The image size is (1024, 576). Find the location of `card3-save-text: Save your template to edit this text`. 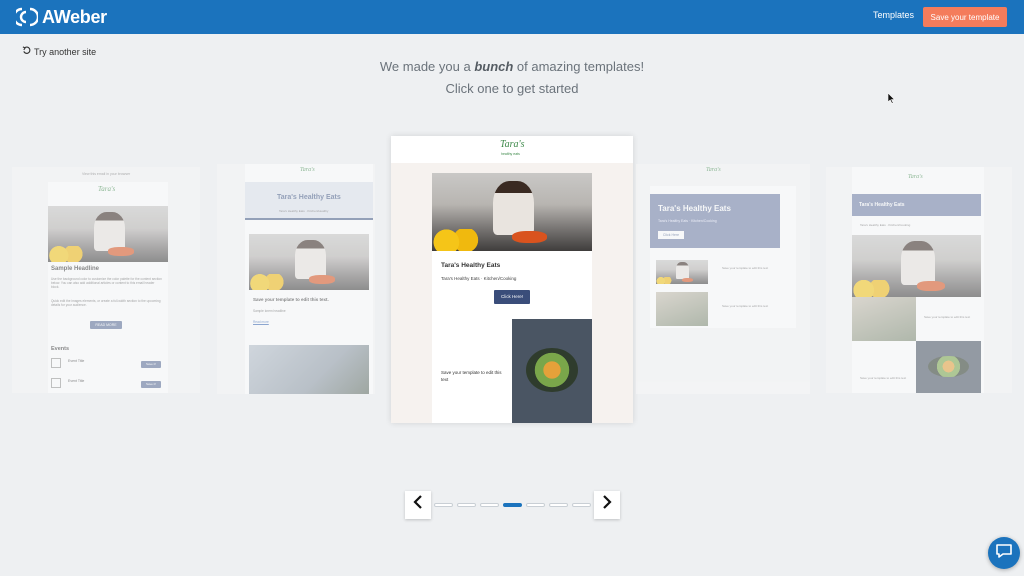

card3-save-text: Save your template to edit this text is located at coordinates (471, 376).